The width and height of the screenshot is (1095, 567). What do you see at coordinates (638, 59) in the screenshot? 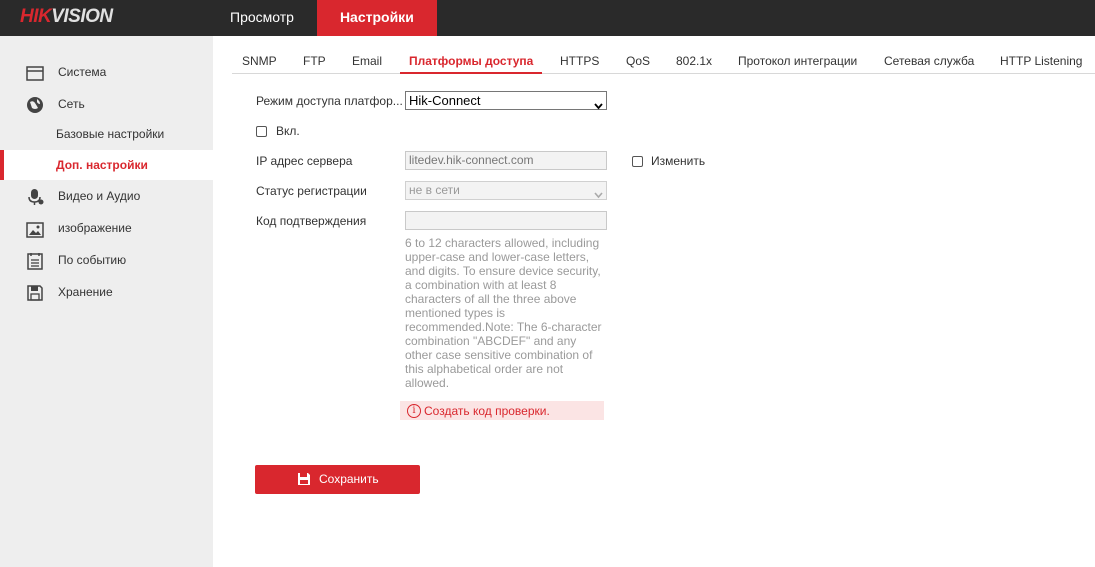
I see `tab-qos: QoS` at bounding box center [638, 59].